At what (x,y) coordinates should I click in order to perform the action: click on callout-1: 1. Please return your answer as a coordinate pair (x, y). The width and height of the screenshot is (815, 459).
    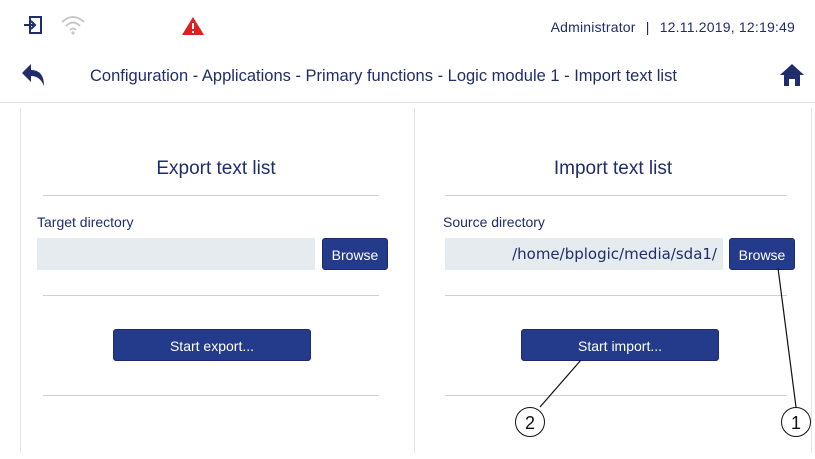
    Looking at the image, I should click on (796, 422).